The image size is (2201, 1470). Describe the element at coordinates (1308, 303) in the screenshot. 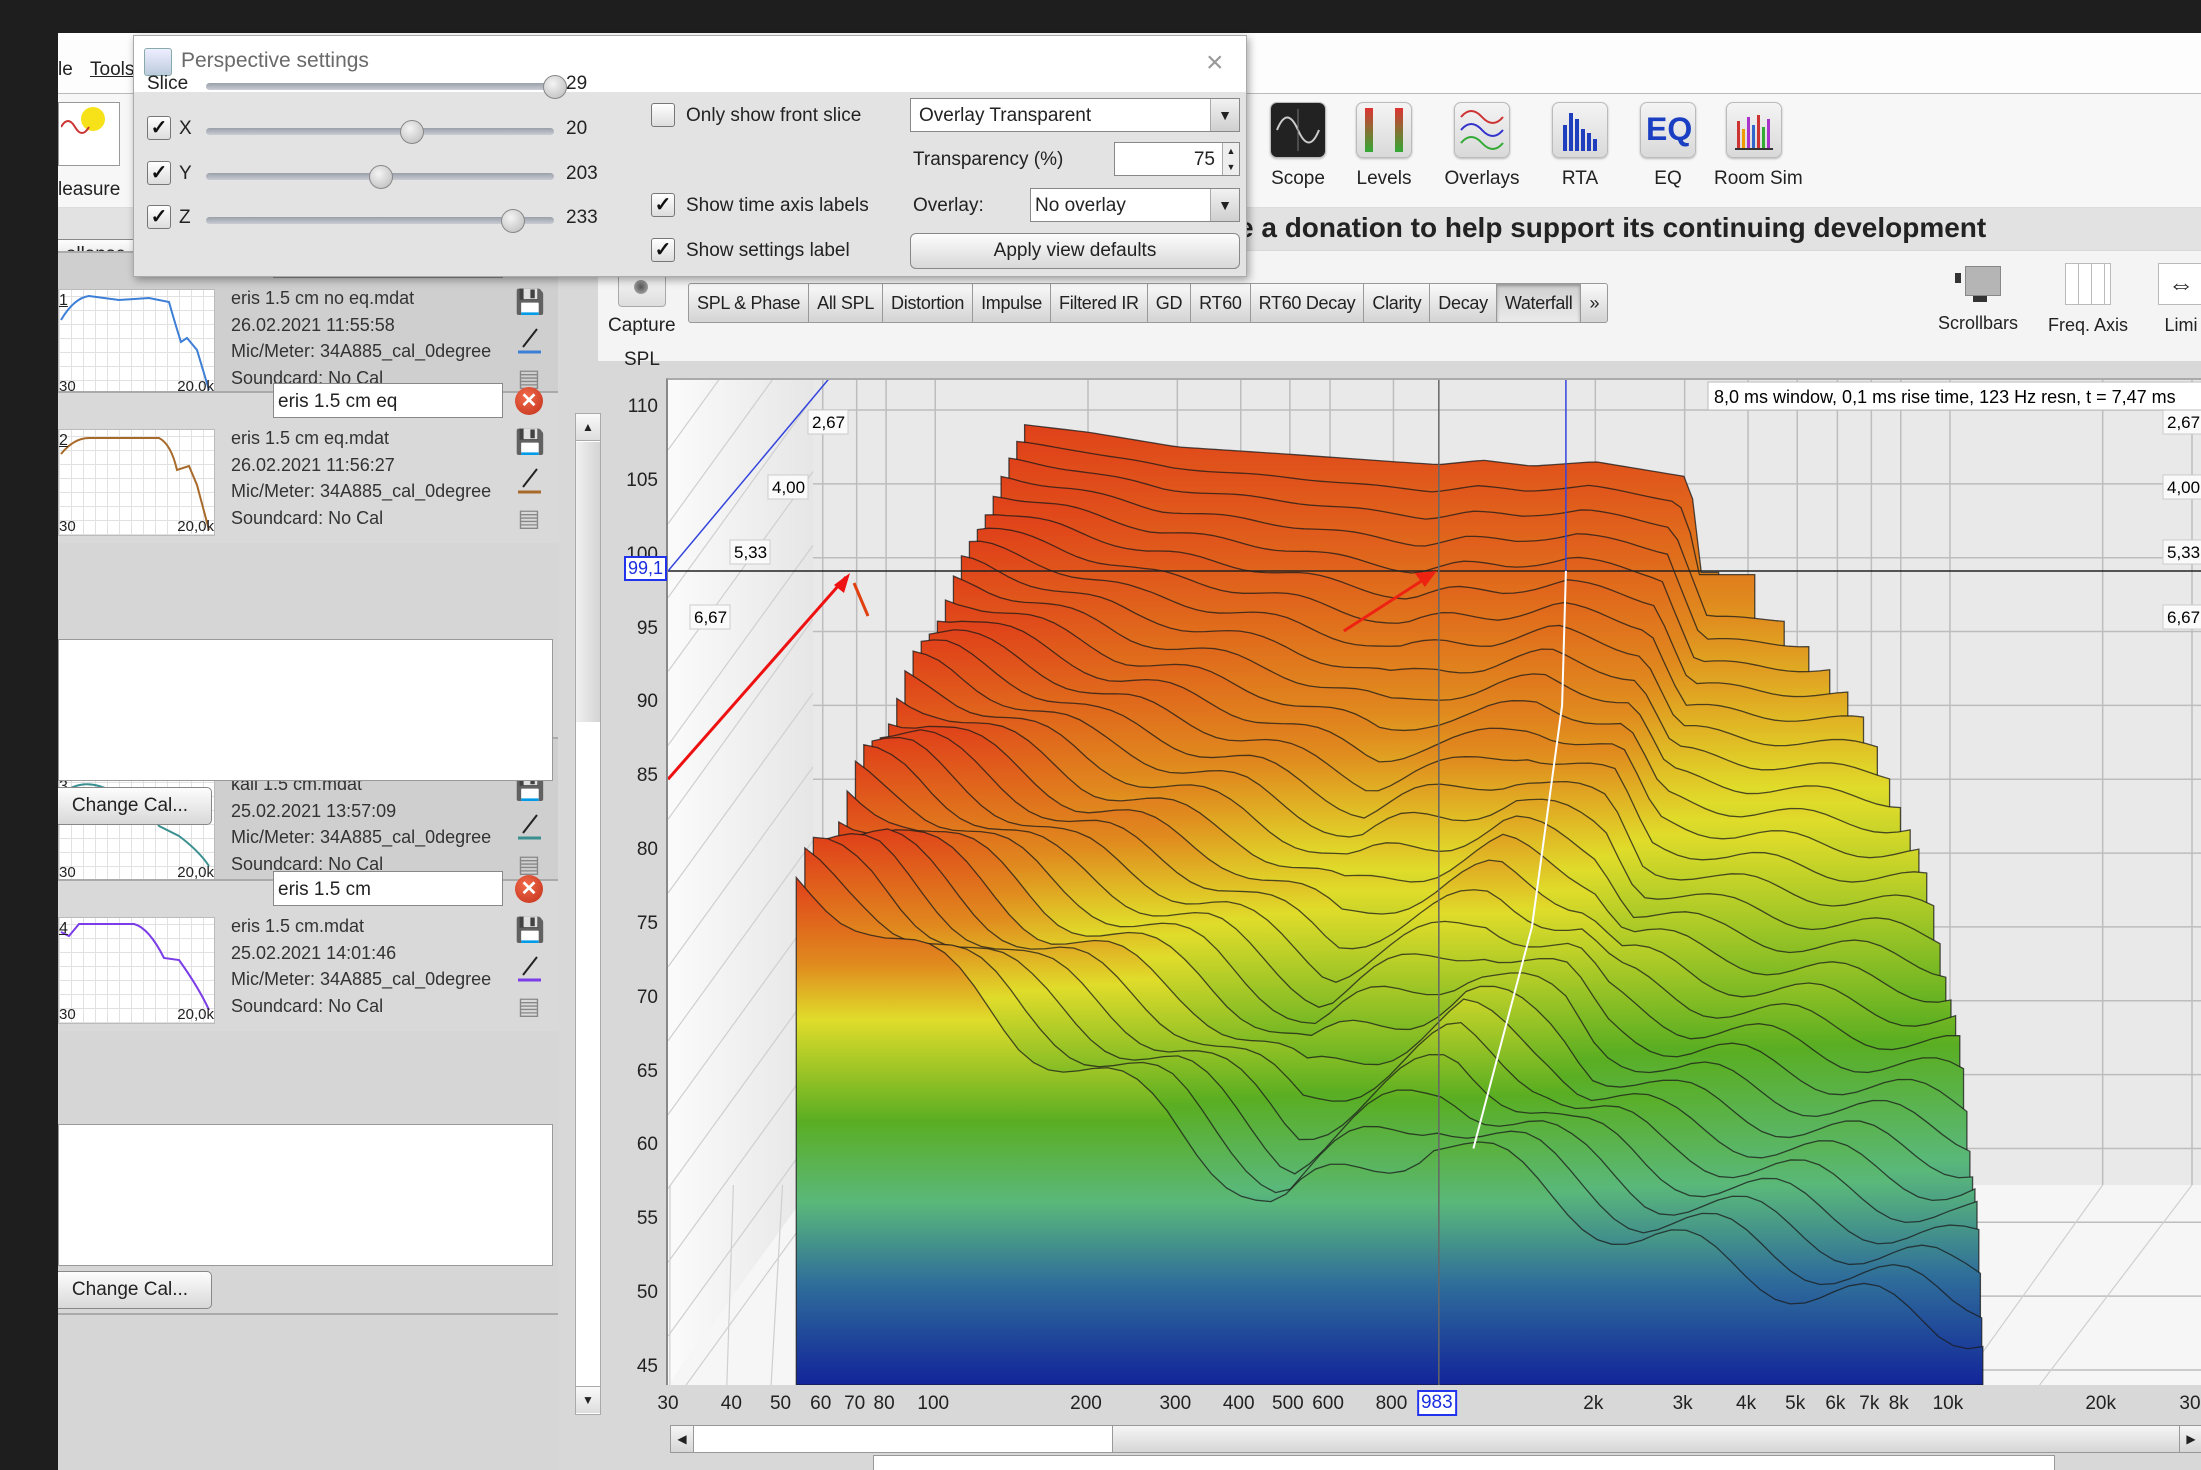

I see `tab-rt60-decay: RT60 Decay` at that location.